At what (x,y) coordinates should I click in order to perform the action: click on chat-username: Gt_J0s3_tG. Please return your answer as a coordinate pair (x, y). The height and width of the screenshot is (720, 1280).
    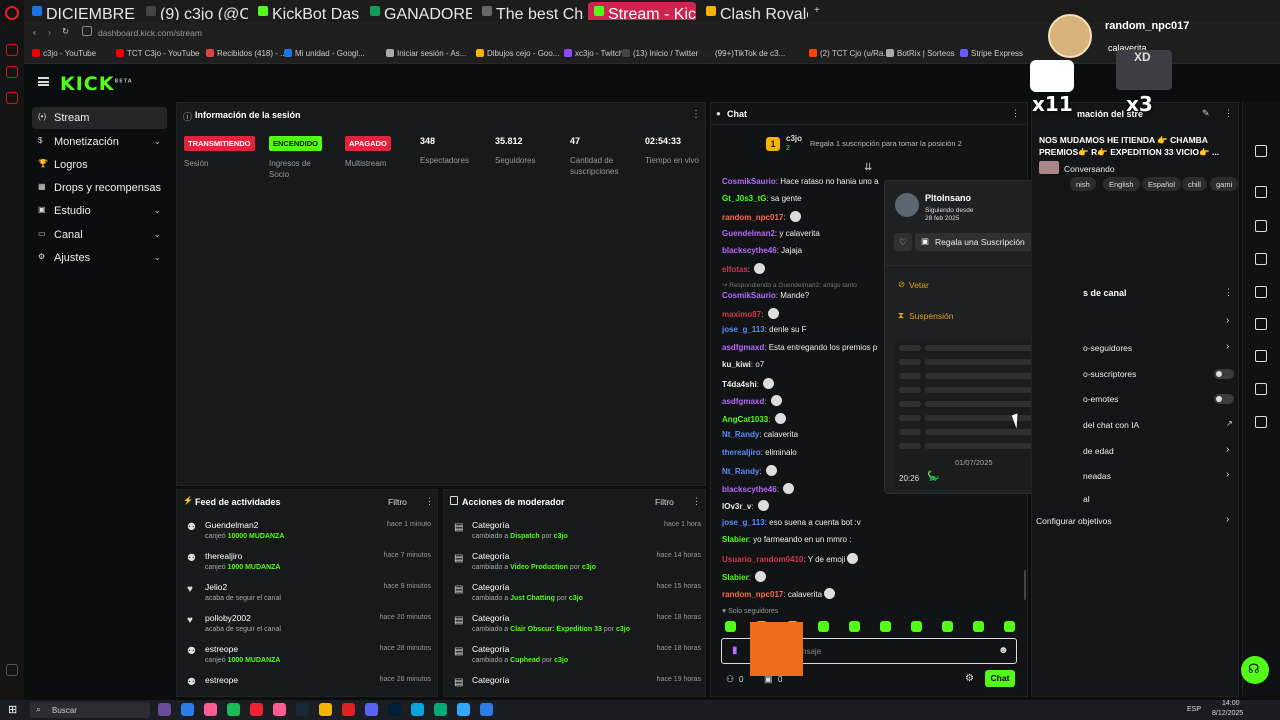
    Looking at the image, I should click on (744, 198).